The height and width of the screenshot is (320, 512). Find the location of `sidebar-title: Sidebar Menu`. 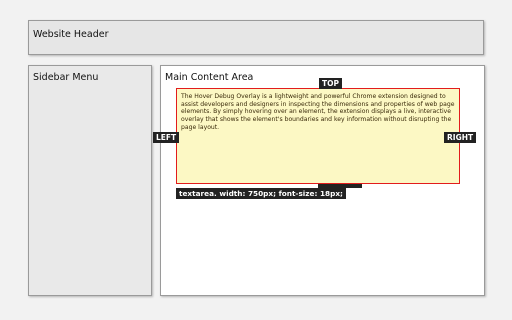

sidebar-title: Sidebar Menu is located at coordinates (66, 77).